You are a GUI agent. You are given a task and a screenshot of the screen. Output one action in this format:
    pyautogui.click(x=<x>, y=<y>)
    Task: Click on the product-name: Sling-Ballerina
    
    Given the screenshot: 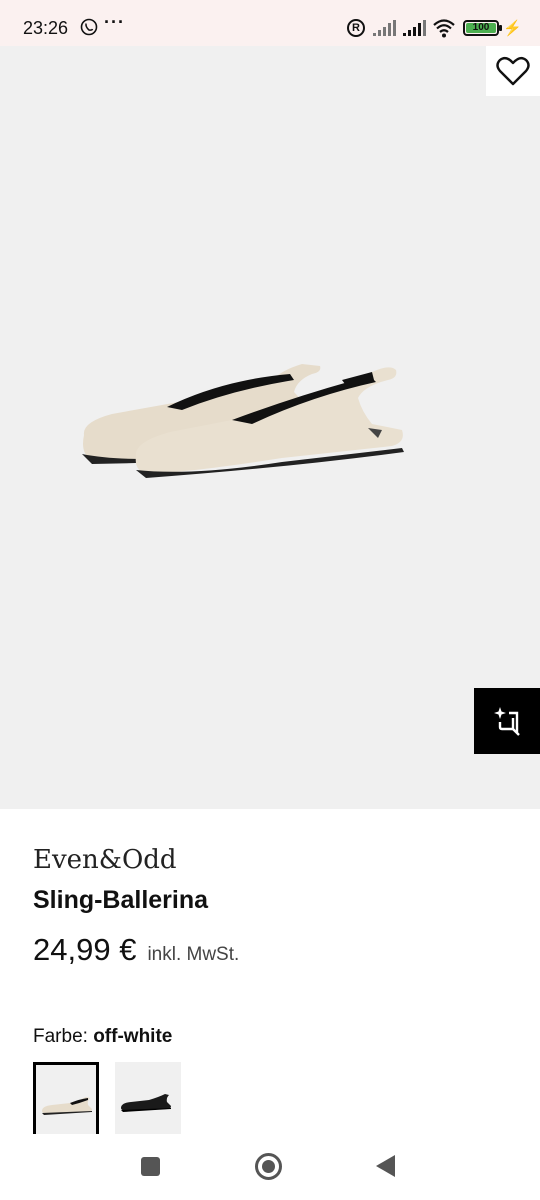 What is the action you would take?
    pyautogui.click(x=121, y=900)
    